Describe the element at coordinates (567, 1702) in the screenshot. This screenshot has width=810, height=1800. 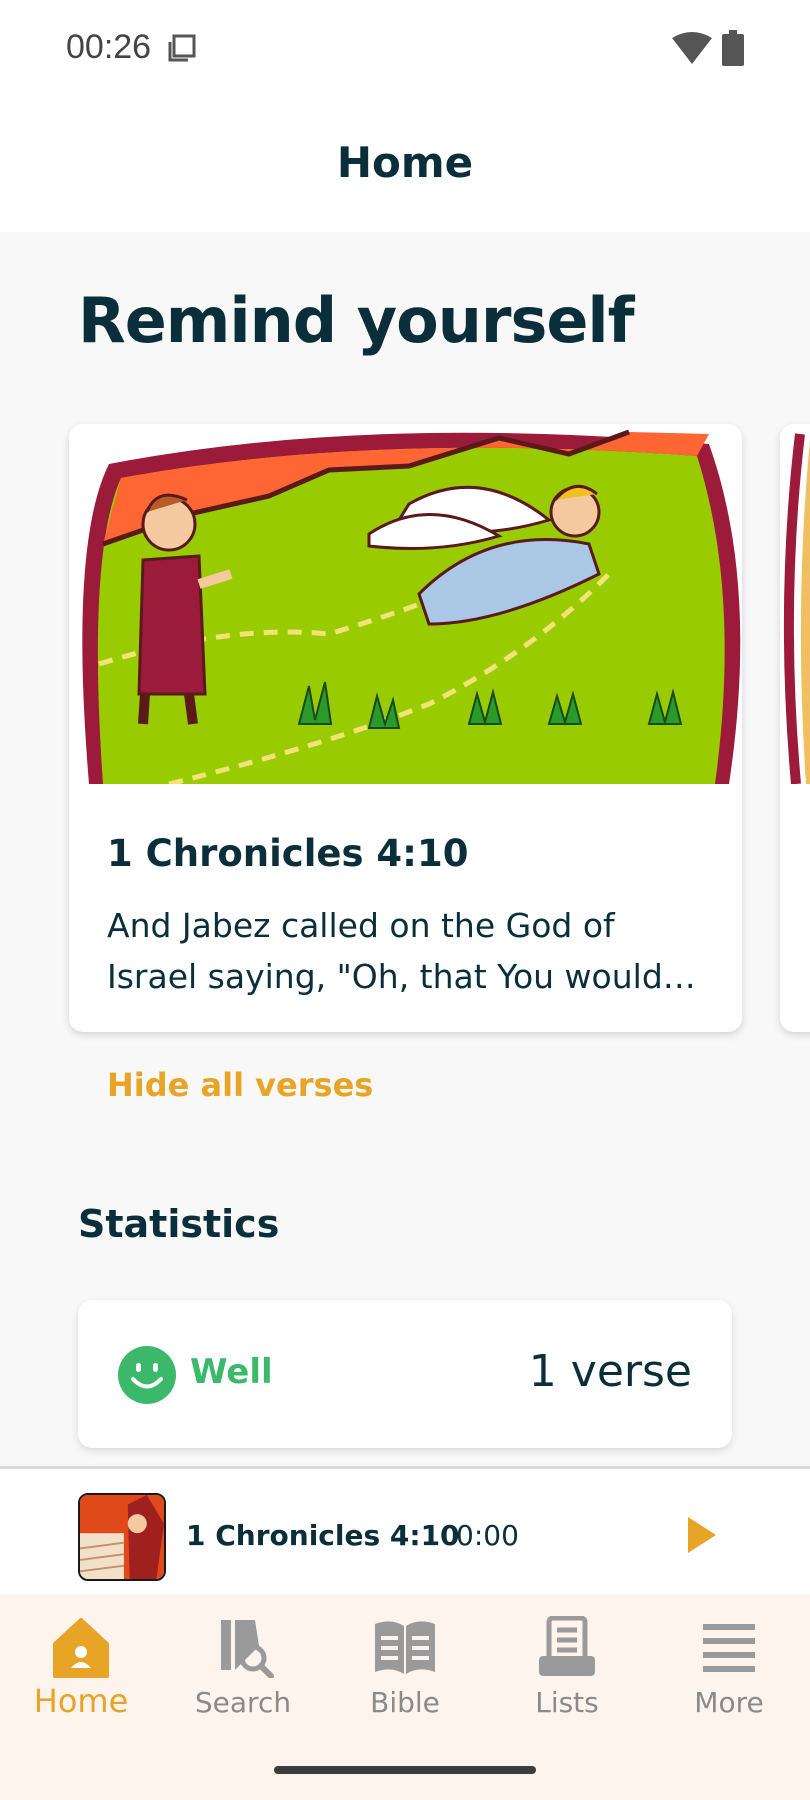
I see `nav-label-lists: Lists` at that location.